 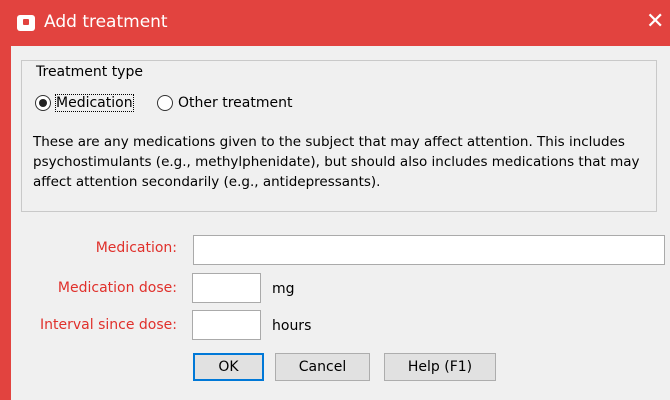 I want to click on radio-medication: Medication, so click(x=84, y=103).